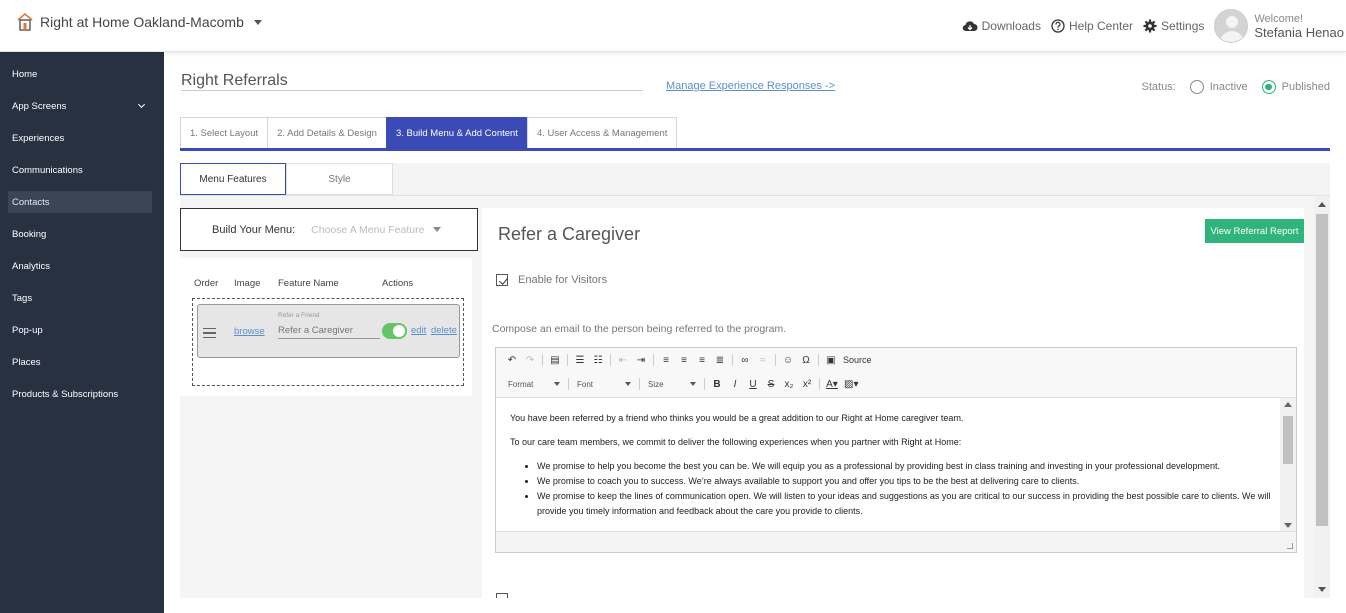 The height and width of the screenshot is (613, 1346). Describe the element at coordinates (249, 331) in the screenshot. I see `browse-image-link: browse` at that location.